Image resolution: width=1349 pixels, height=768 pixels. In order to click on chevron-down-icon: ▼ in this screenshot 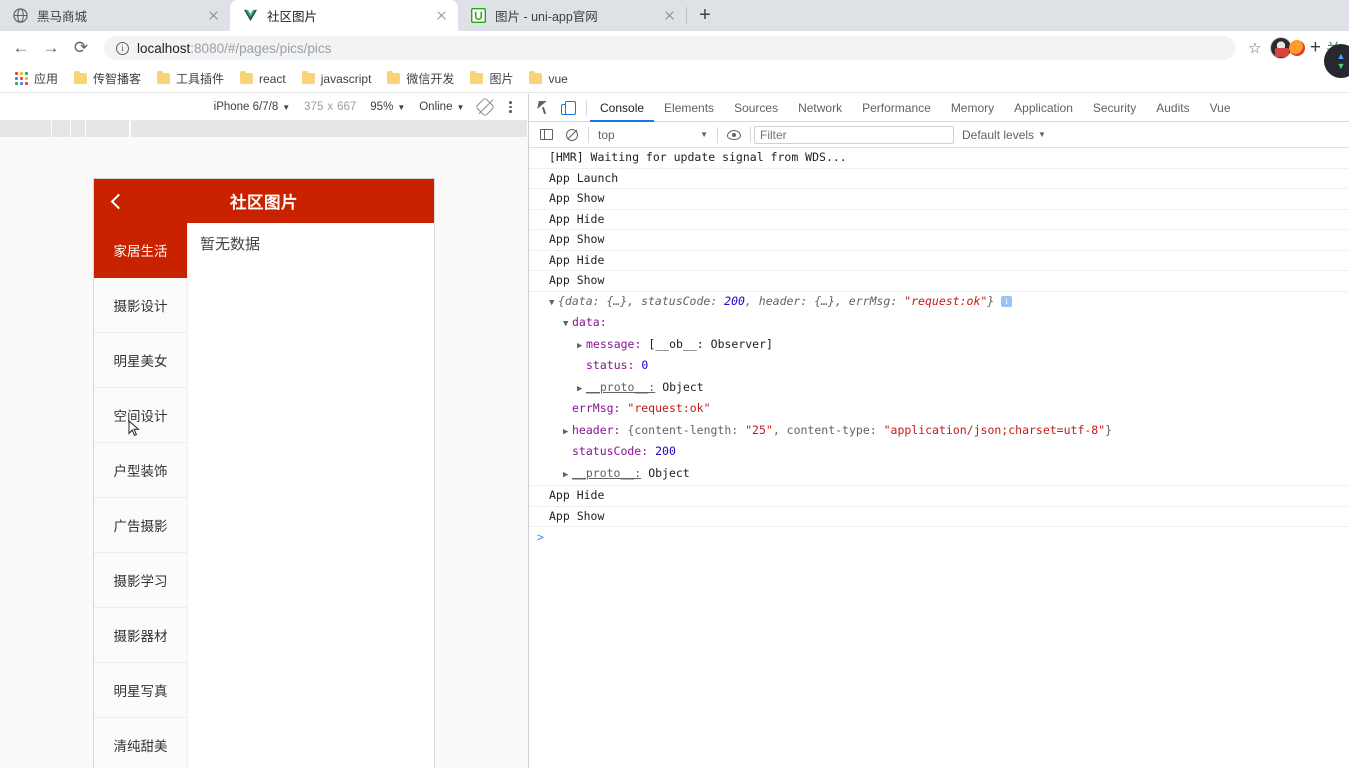, I will do `click(286, 107)`.